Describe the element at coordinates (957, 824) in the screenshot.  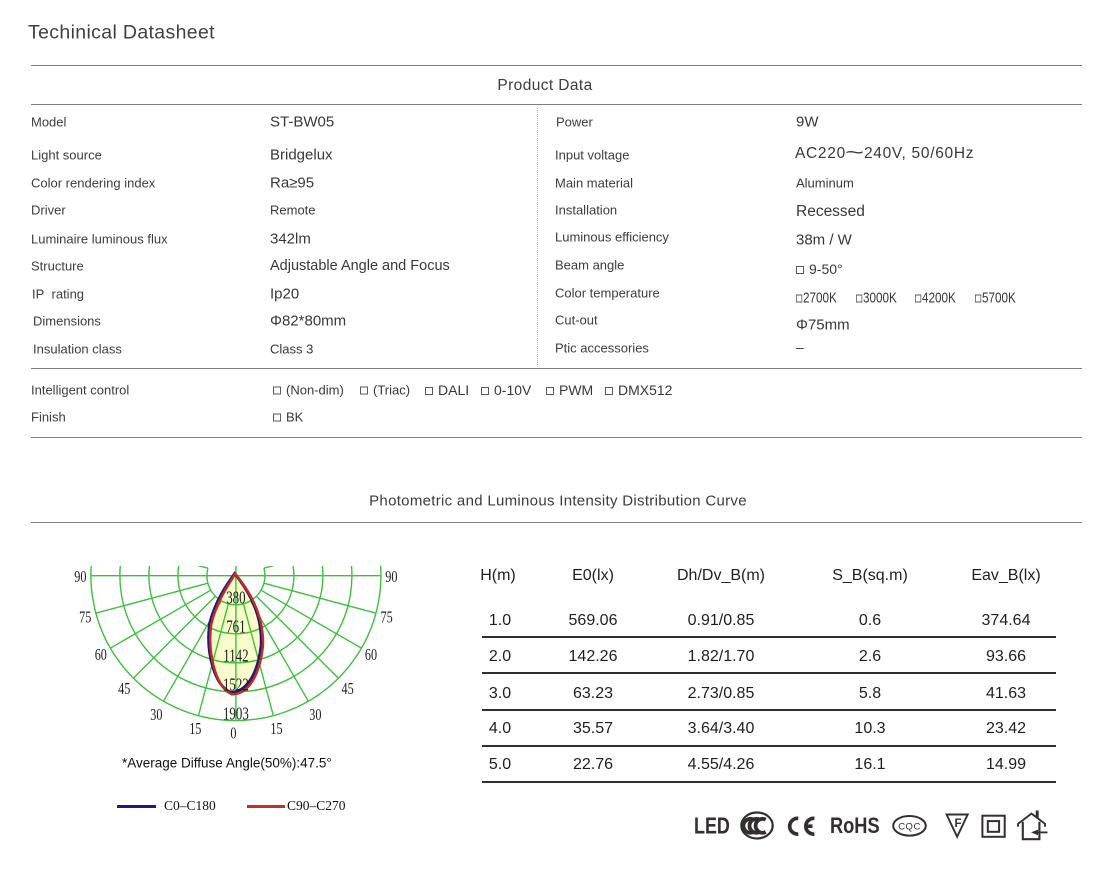
I see `svg-text: F` at that location.